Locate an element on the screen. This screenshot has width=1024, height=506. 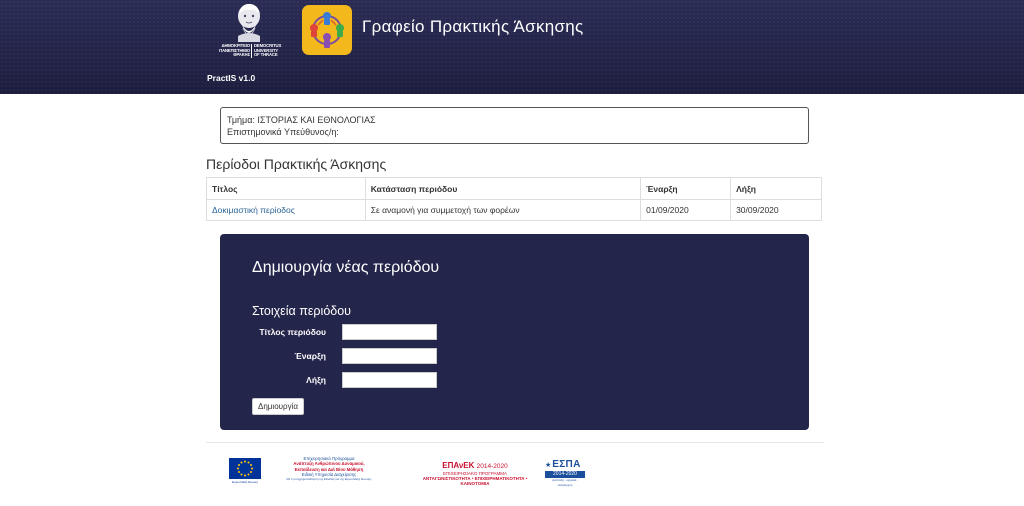
form-row-start: Έναρξη is located at coordinates (347, 356).